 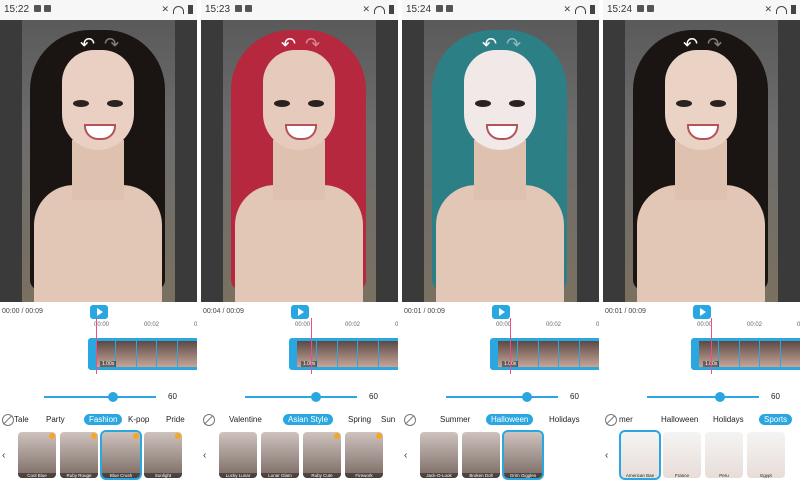 I want to click on timecode: 00:00 / 00:09, so click(x=22, y=311).